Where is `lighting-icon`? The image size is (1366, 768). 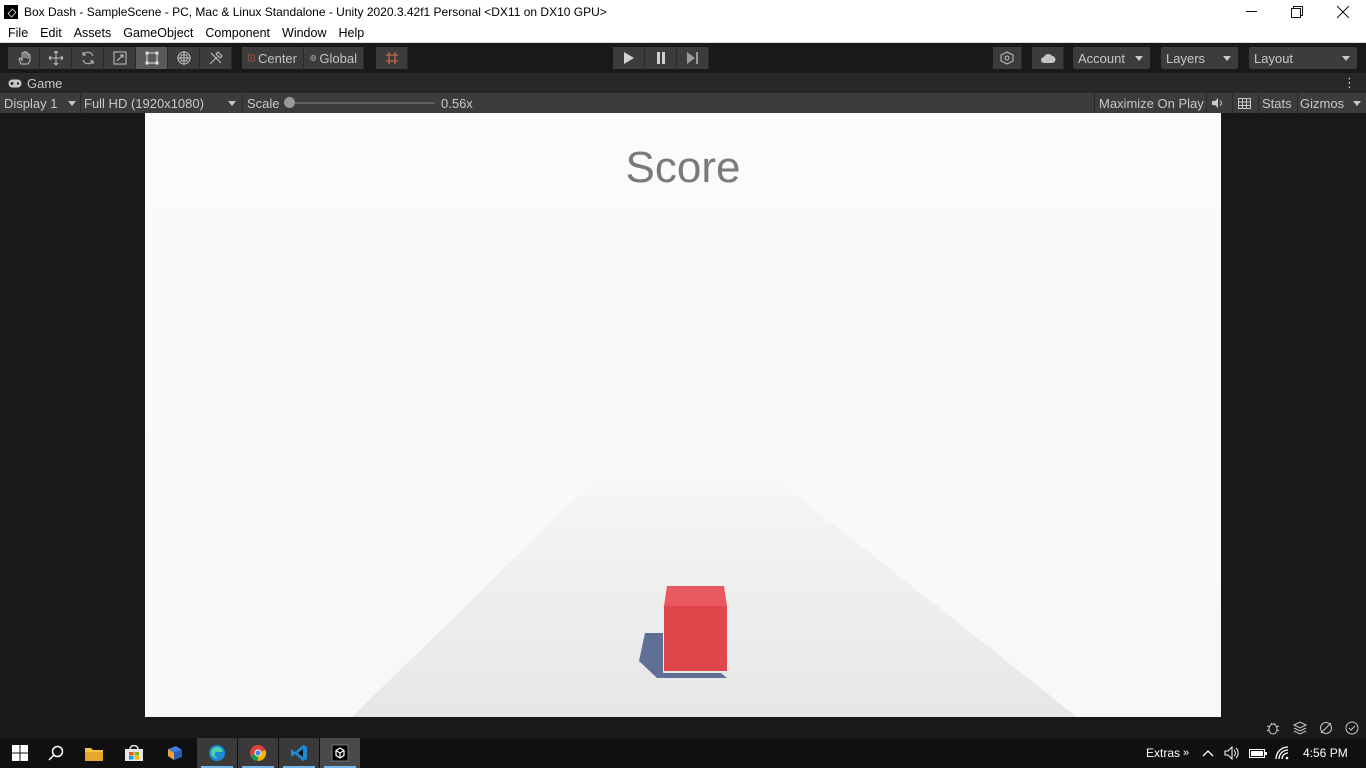
lighting-icon is located at coordinates (1326, 728).